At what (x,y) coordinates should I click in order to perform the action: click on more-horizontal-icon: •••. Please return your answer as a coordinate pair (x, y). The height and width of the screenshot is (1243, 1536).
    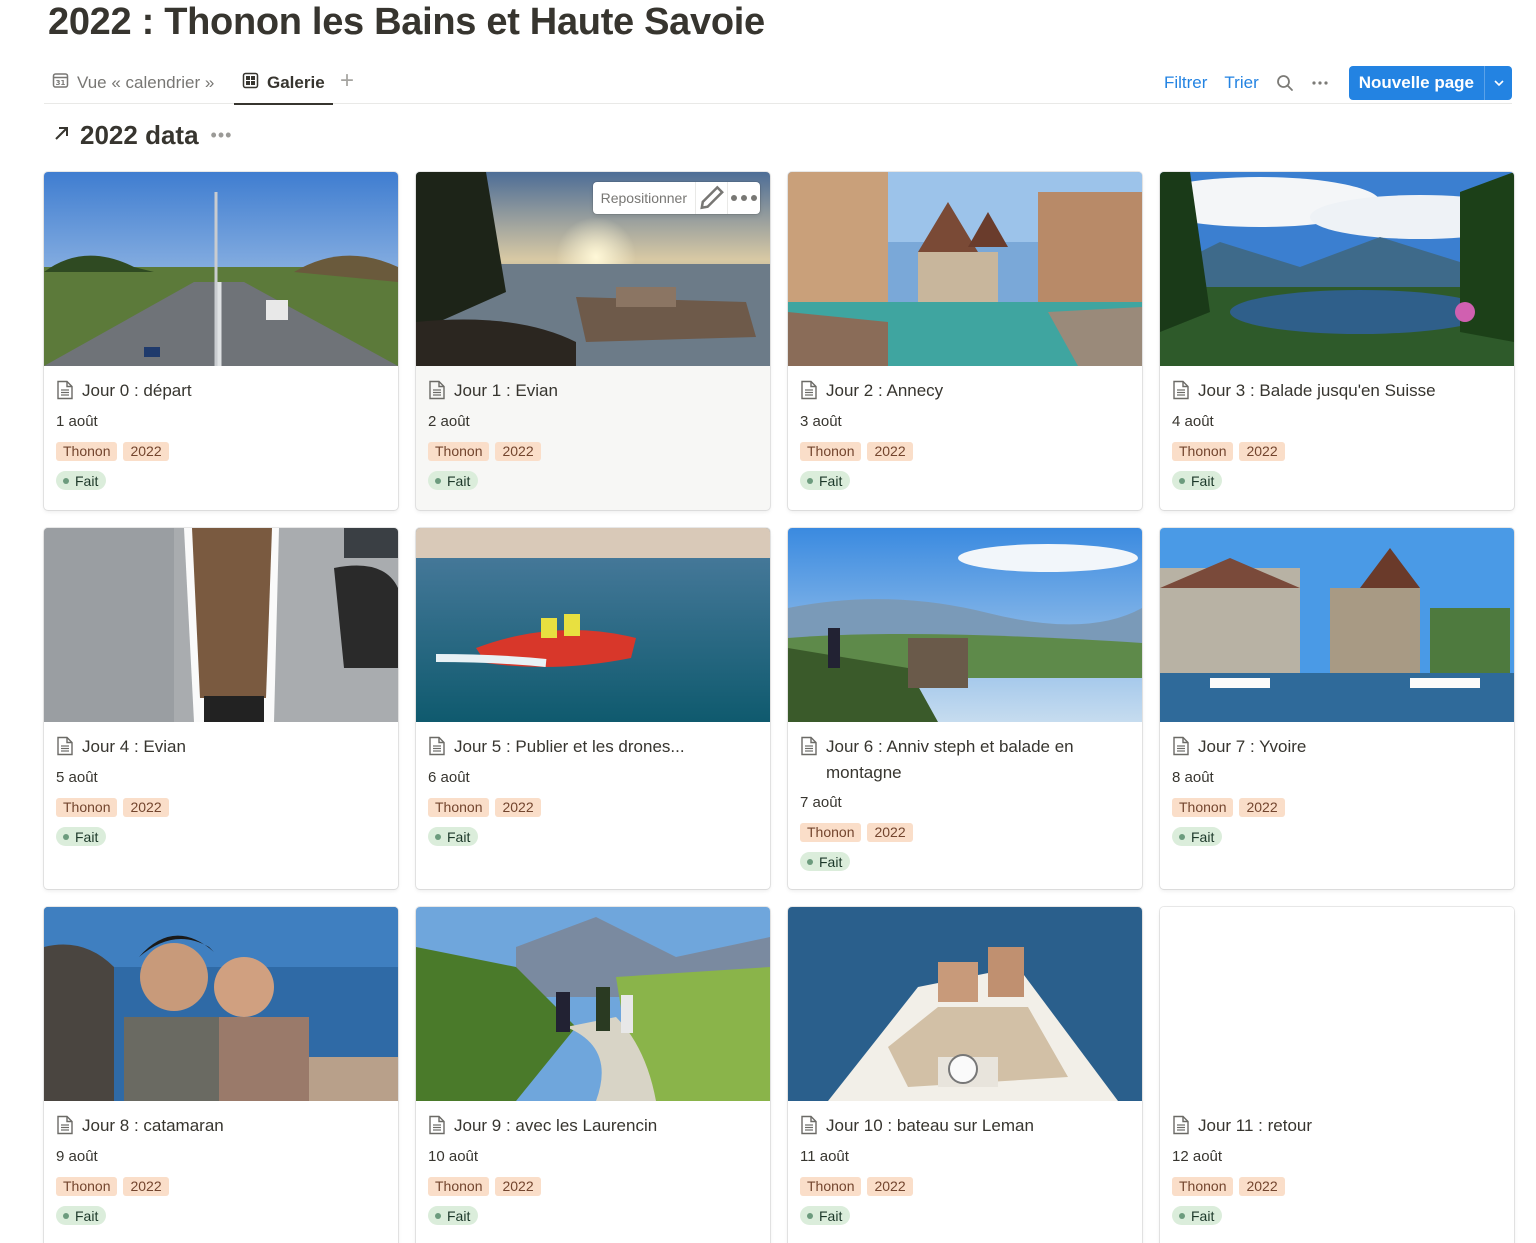
    Looking at the image, I should click on (222, 135).